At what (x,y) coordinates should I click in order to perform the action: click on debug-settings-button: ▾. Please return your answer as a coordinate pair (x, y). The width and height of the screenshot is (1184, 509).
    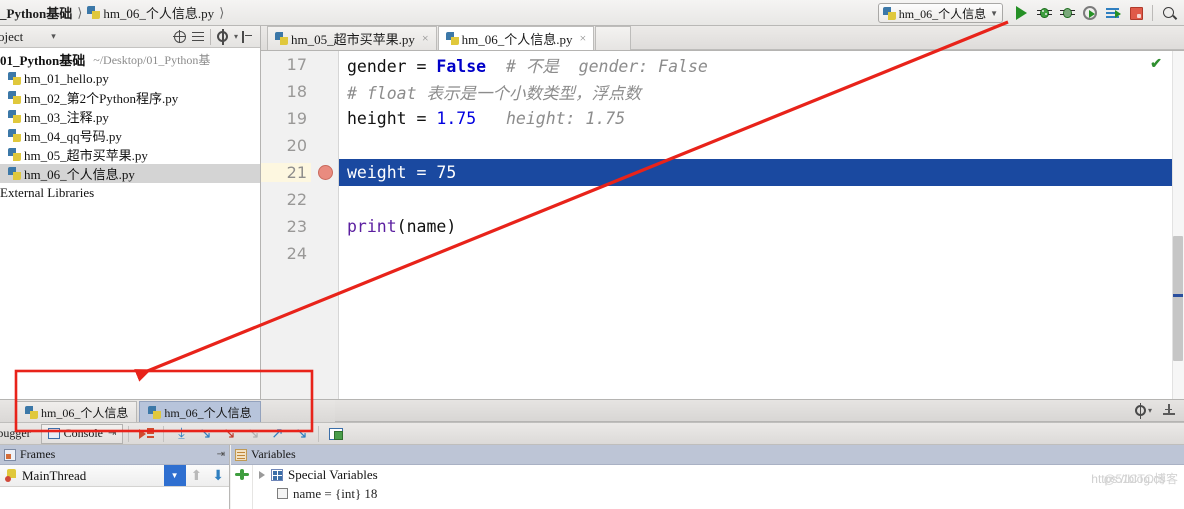
    Looking at the image, I should click on (1143, 411).